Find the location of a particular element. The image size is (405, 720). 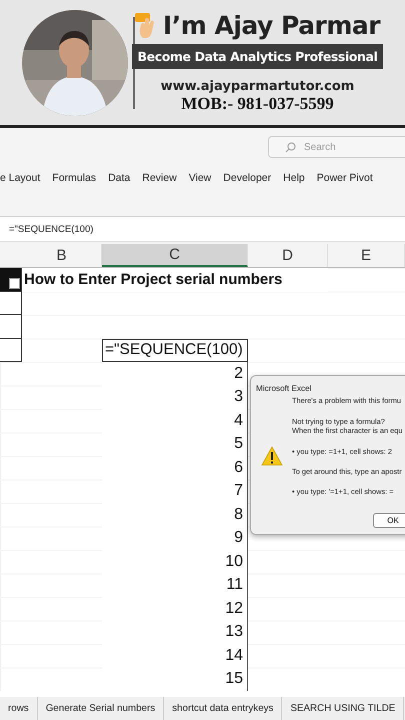

search-icon is located at coordinates (290, 147).